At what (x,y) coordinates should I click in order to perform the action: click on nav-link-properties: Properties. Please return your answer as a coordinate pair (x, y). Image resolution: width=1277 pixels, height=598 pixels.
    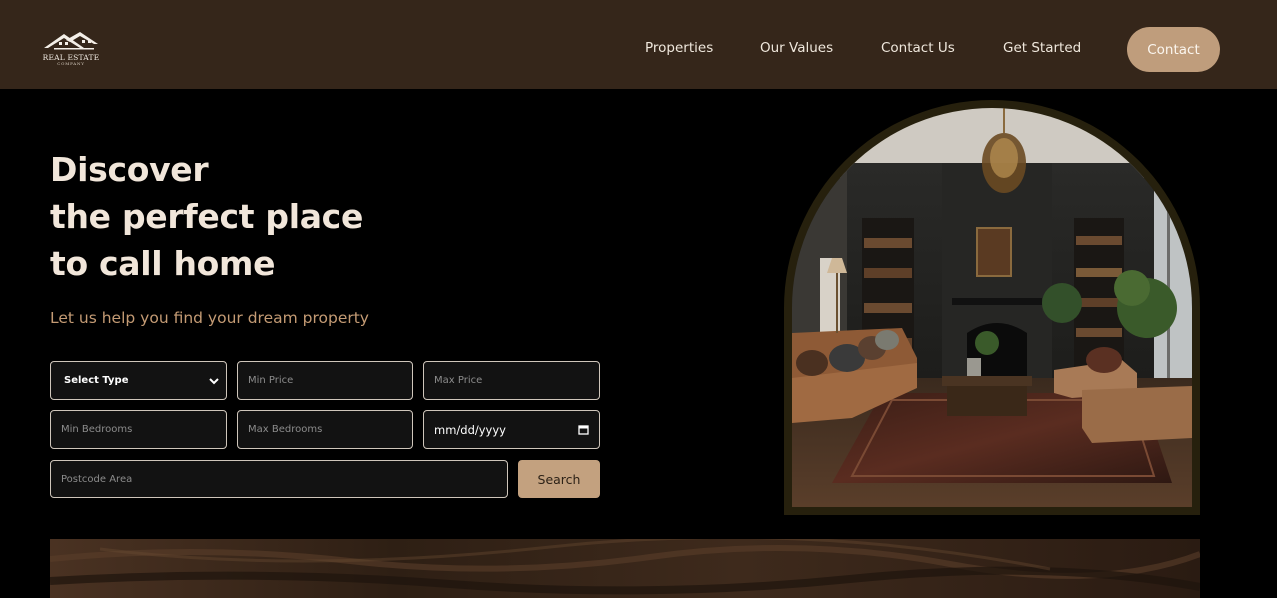
    Looking at the image, I should click on (679, 48).